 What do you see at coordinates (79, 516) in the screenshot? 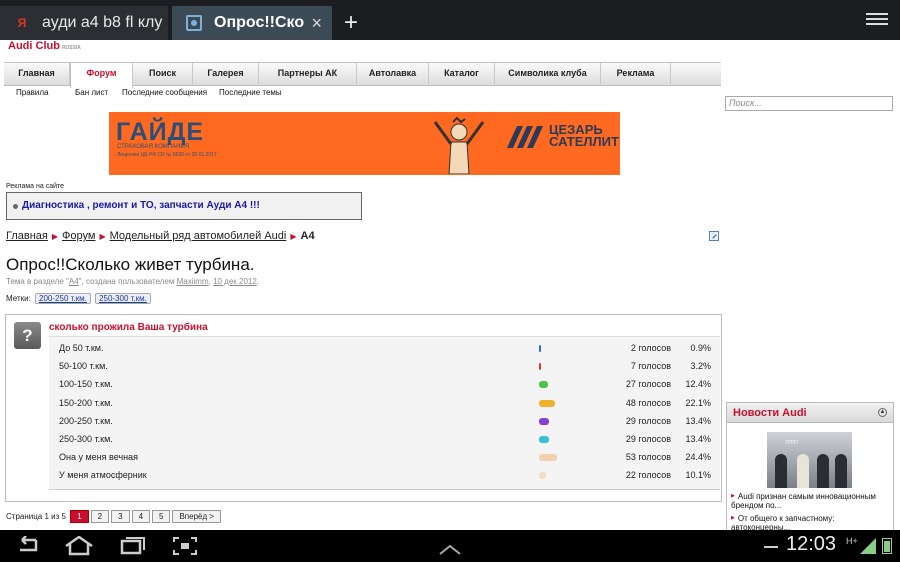
I see `page-1-button: 1` at bounding box center [79, 516].